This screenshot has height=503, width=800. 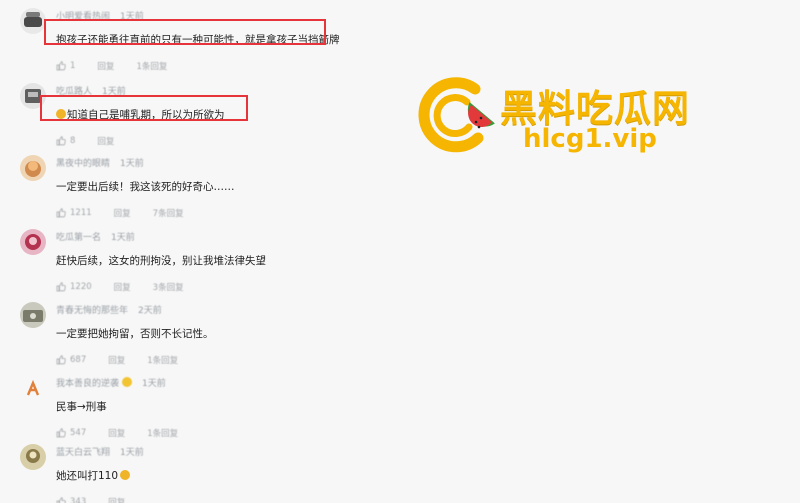 I want to click on comment-actions: 1220 回复 3条回复, so click(x=131, y=287).